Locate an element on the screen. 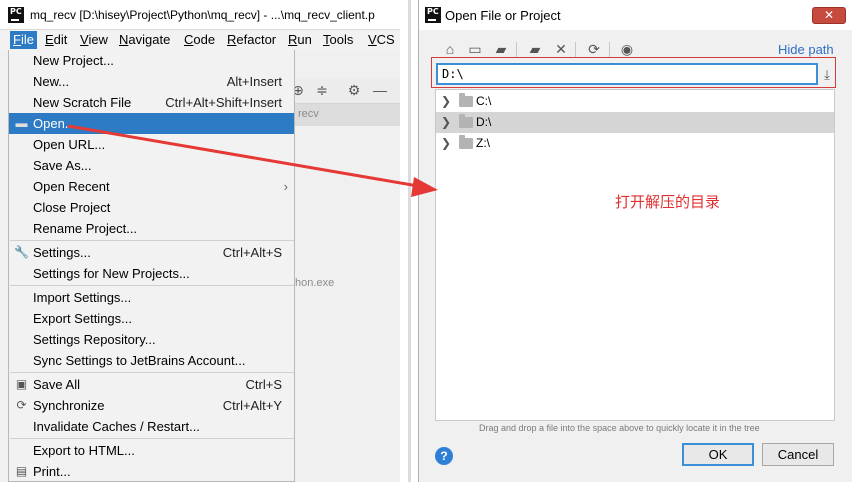 The image size is (852, 482). annotation-text: 打开解压的目录 is located at coordinates (668, 202).